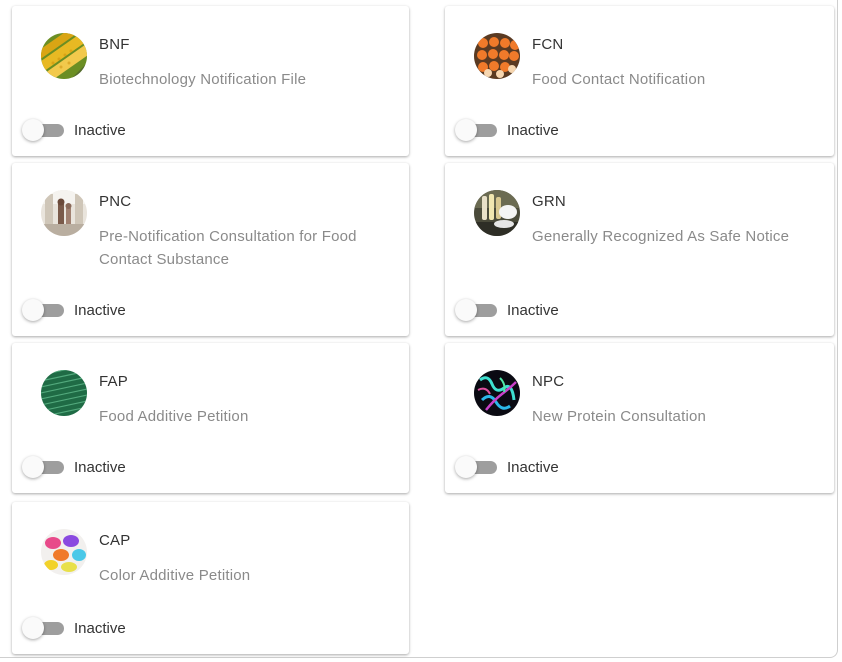 The height and width of the screenshot is (662, 842). Describe the element at coordinates (661, 236) in the screenshot. I see `card-title: Generally Recognized As Safe Notice` at that location.